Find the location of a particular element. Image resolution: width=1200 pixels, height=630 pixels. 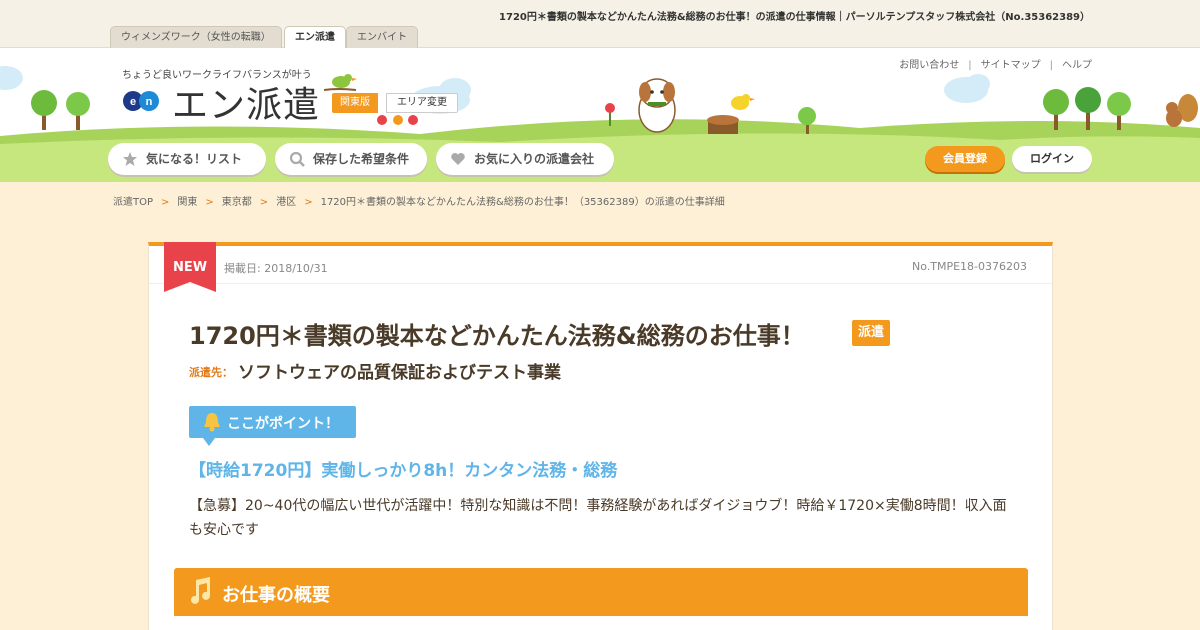

tab-en-haken: エン派遣 is located at coordinates (315, 37).